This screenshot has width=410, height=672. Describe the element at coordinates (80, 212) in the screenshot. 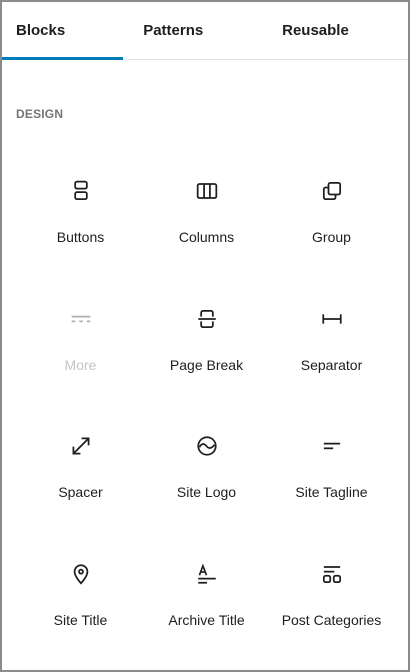

I see `block-item-buttons: Buttons` at that location.